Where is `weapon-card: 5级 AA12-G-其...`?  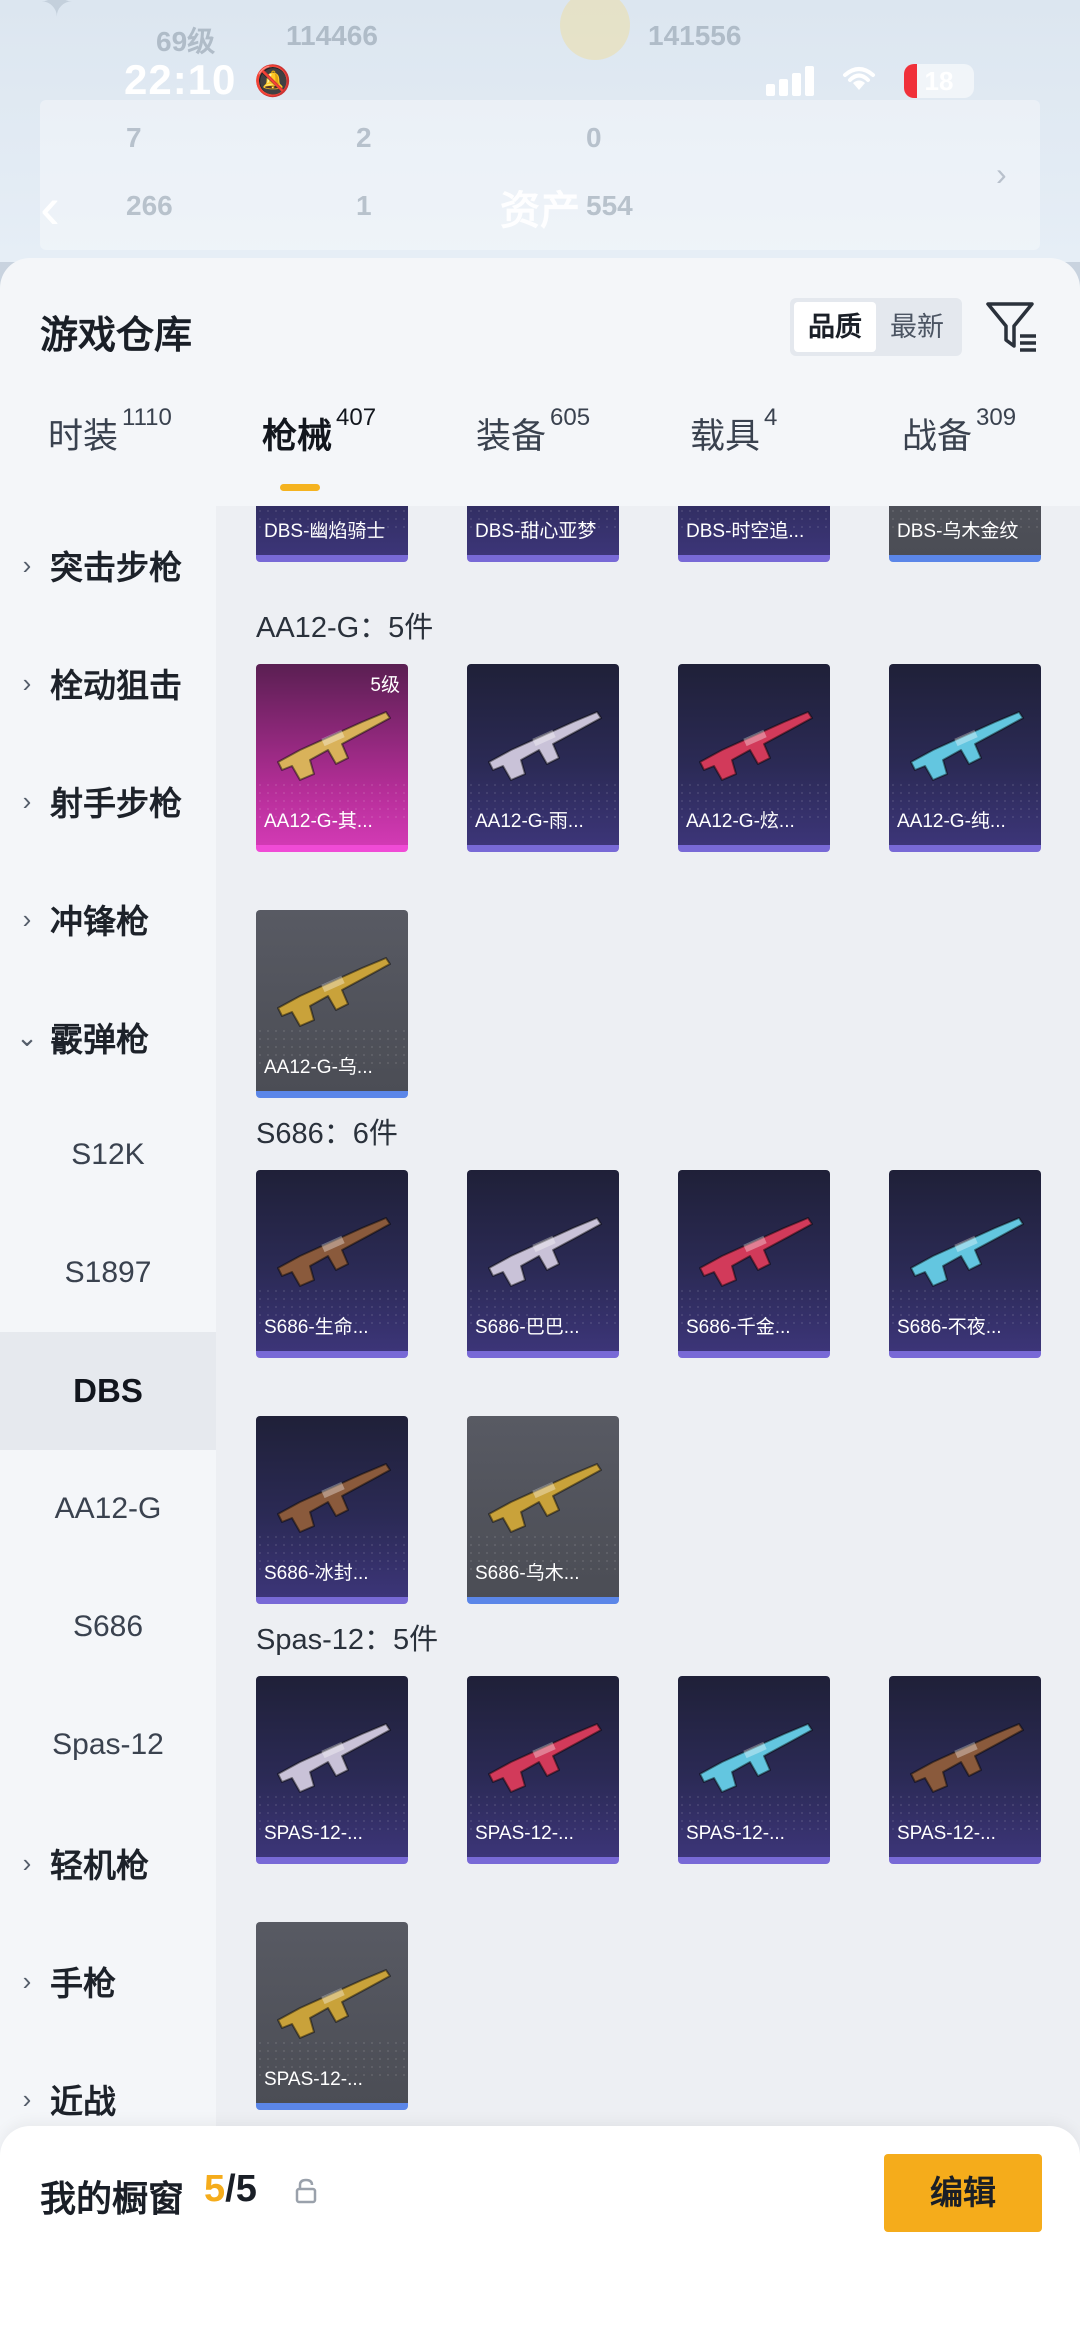 weapon-card: 5级 AA12-G-其... is located at coordinates (332, 758).